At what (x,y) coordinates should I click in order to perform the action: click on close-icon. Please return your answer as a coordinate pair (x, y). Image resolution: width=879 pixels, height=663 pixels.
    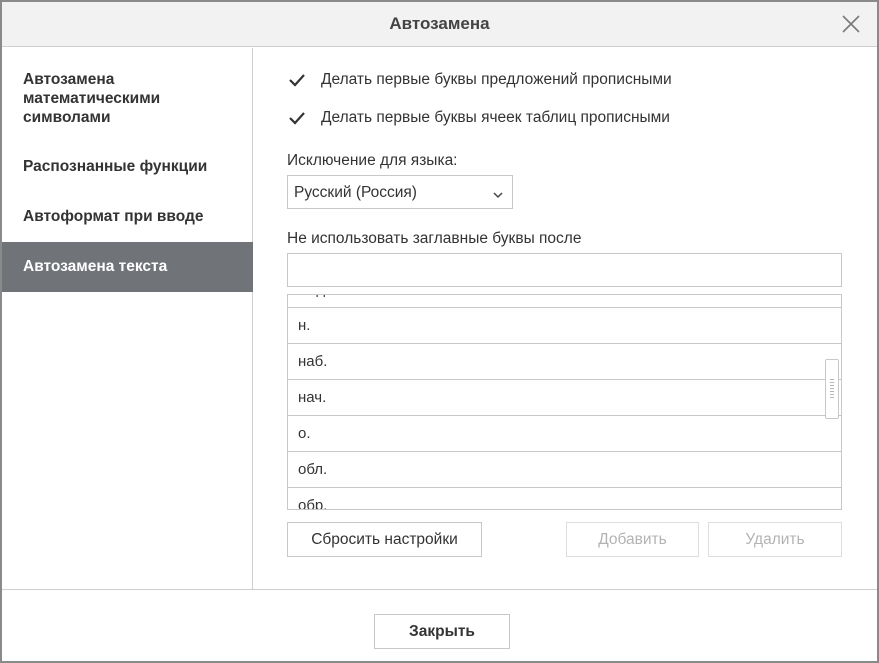
    Looking at the image, I should click on (851, 24).